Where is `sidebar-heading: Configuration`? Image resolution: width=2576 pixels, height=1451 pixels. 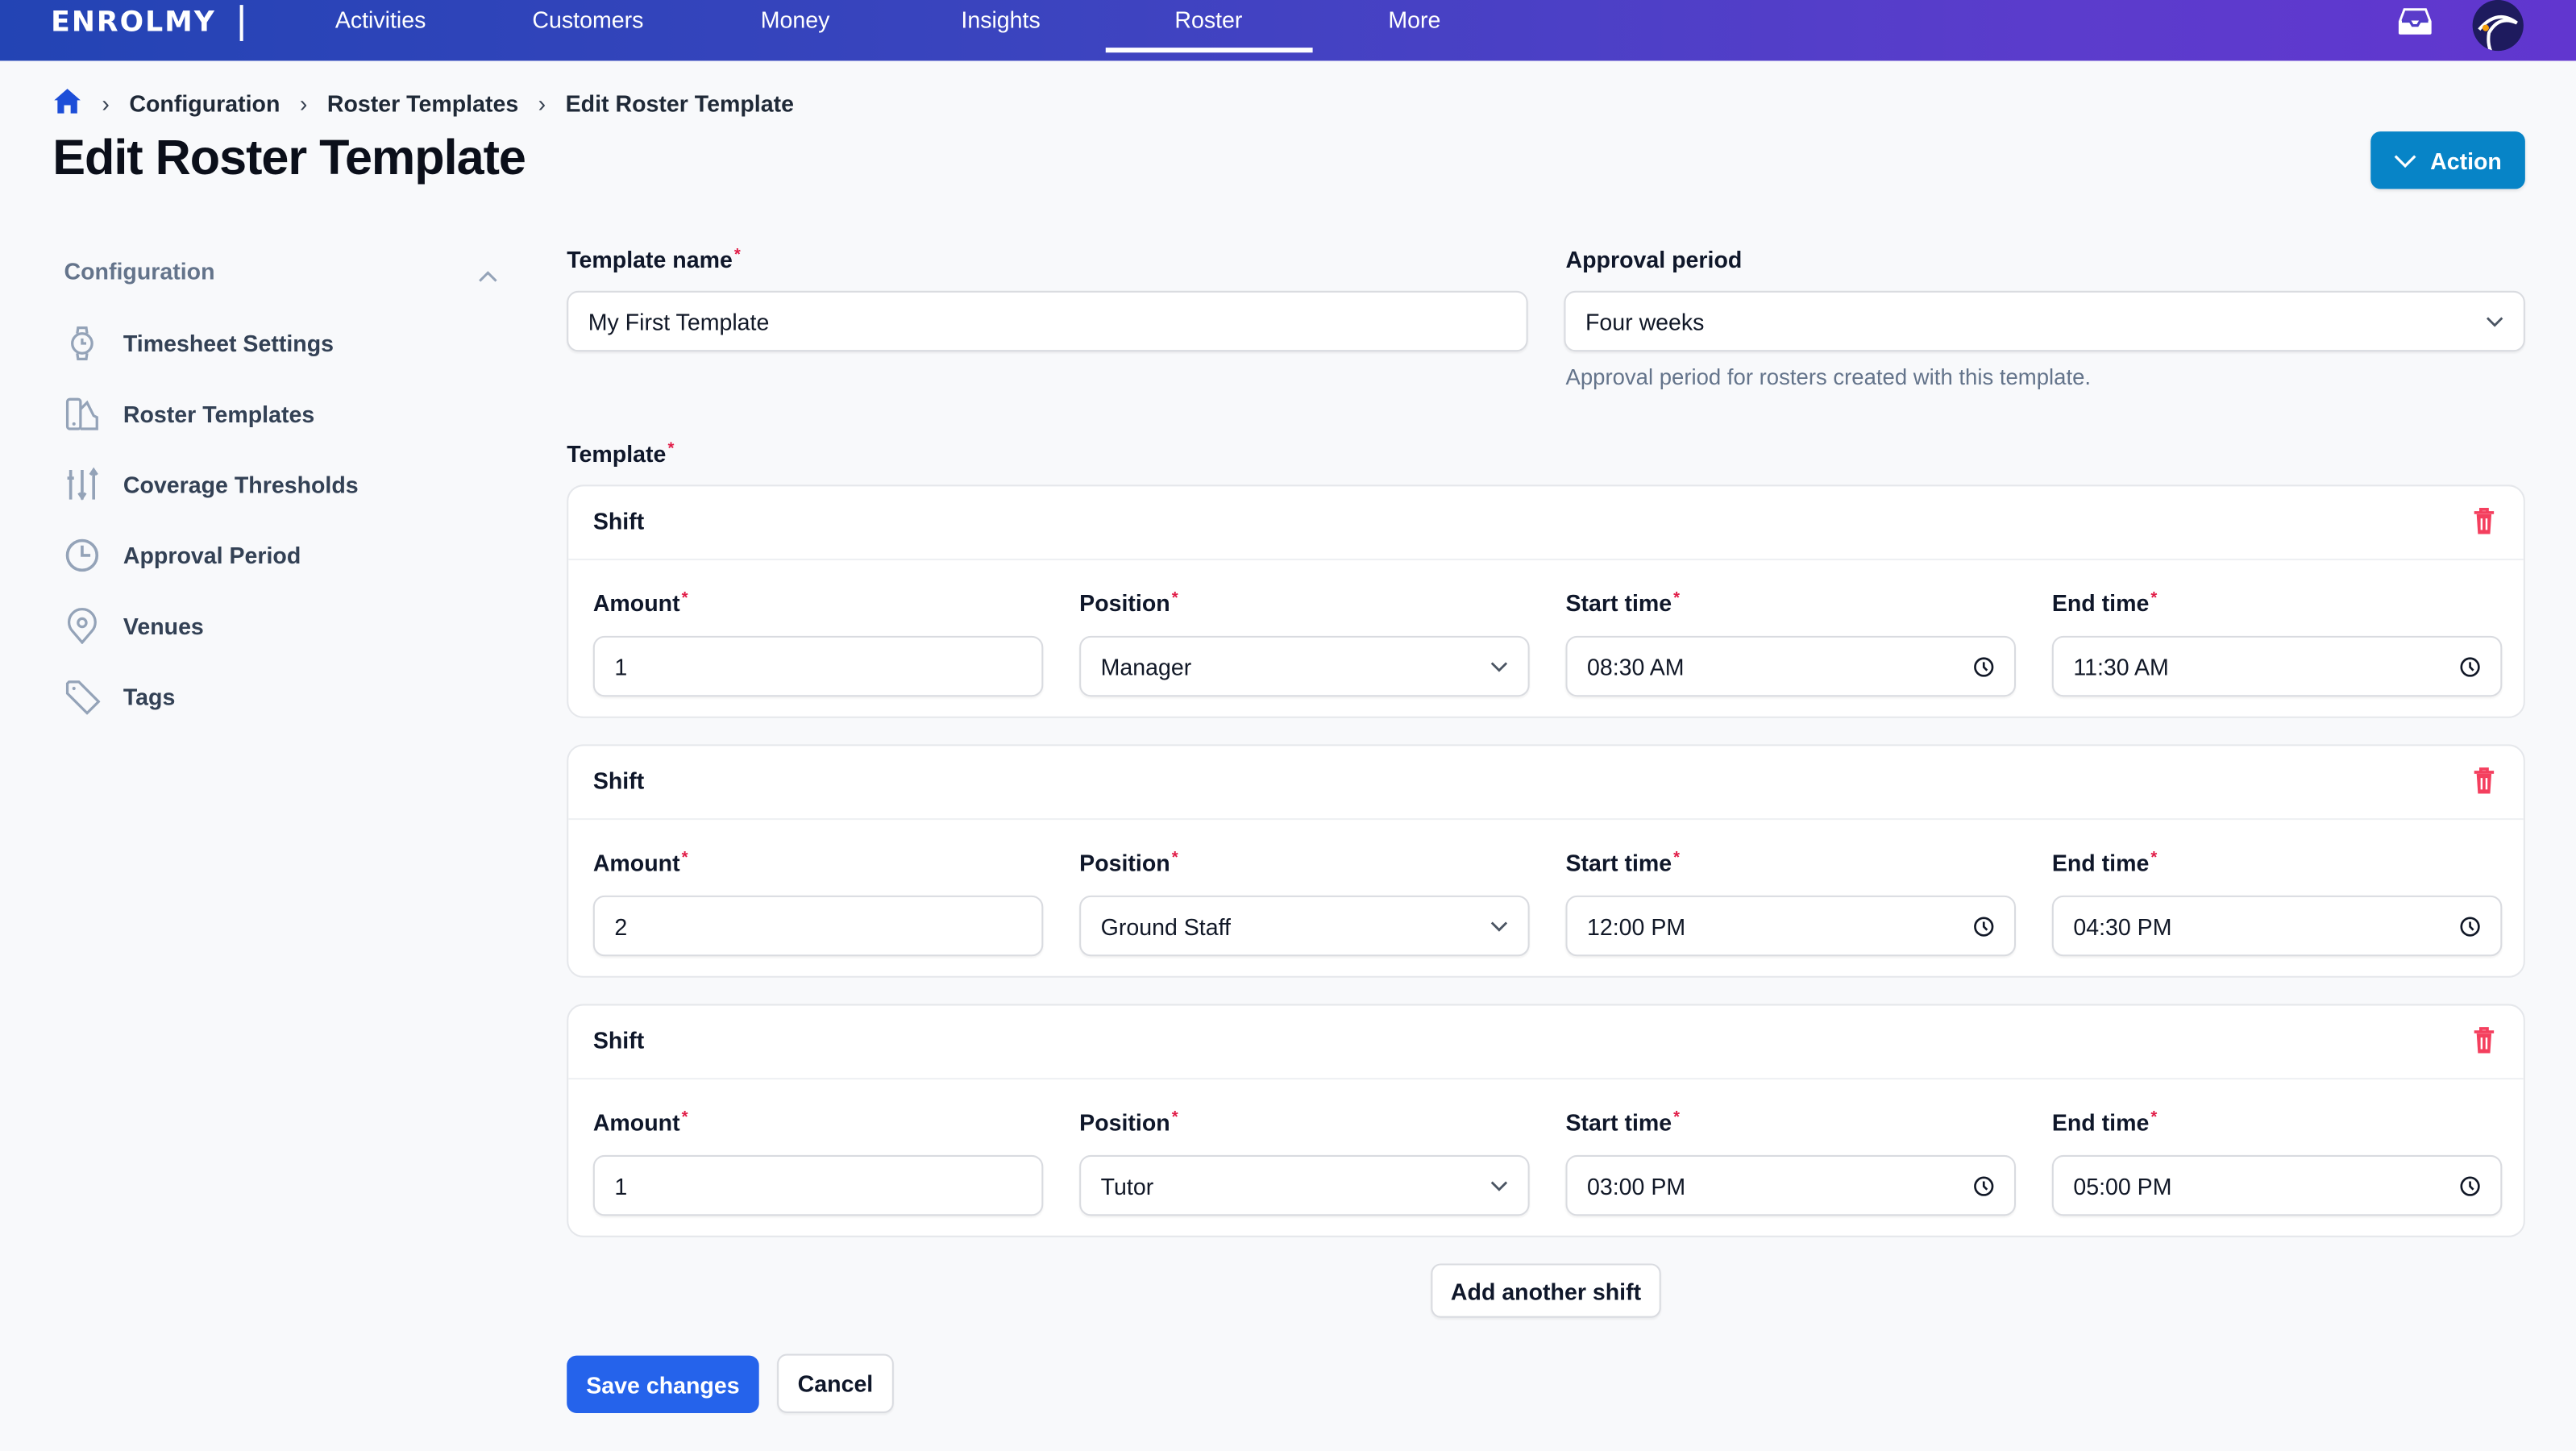
sidebar-heading: Configuration is located at coordinates (139, 271).